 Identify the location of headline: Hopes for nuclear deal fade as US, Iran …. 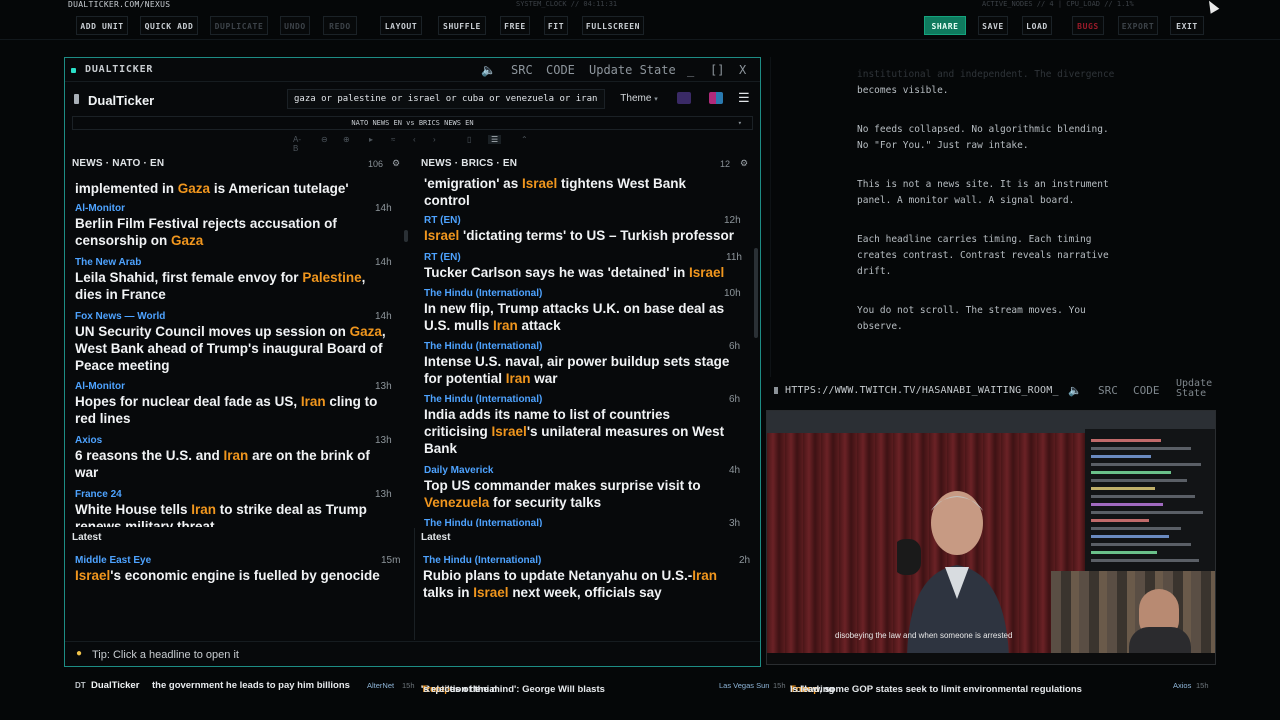
(226, 410).